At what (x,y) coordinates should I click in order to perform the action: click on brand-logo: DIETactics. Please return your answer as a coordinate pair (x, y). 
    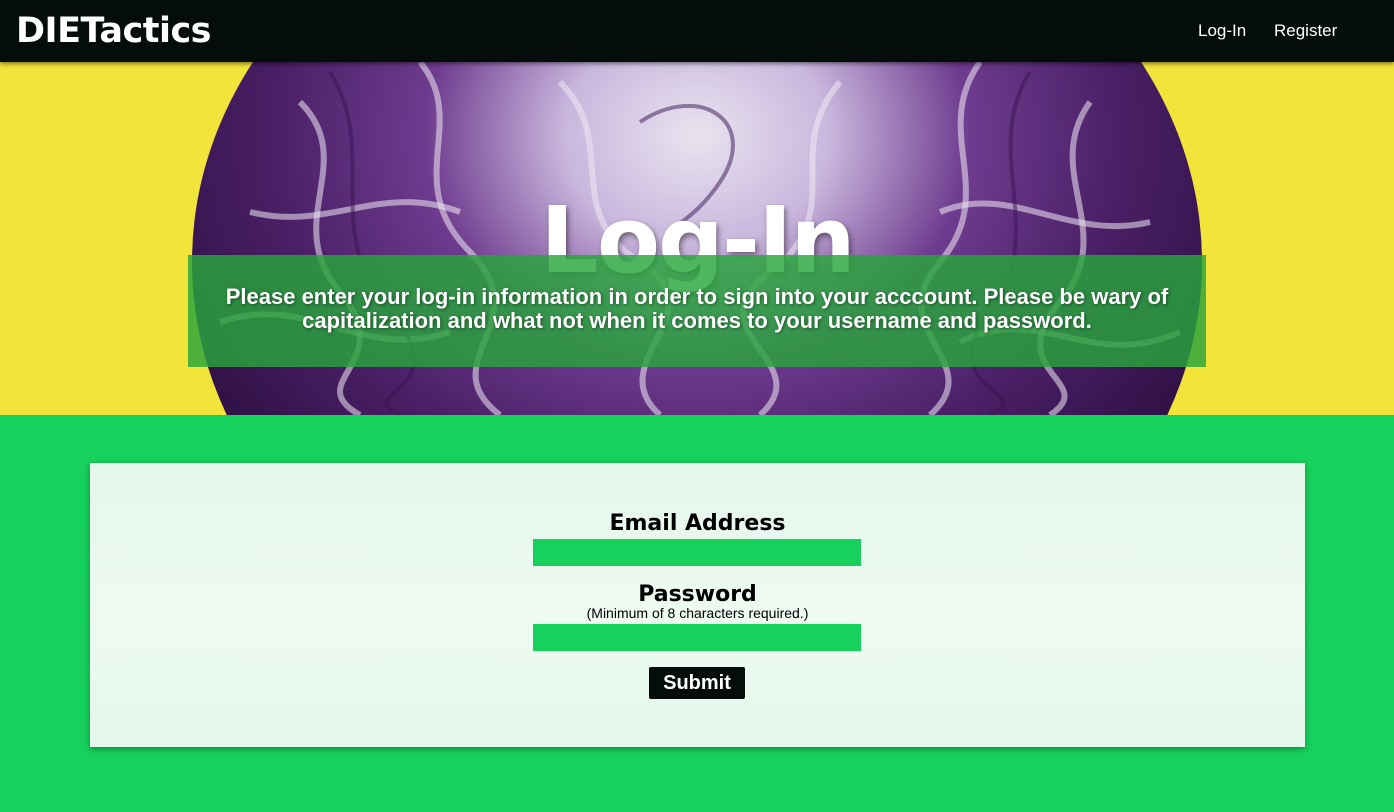
    Looking at the image, I should click on (114, 31).